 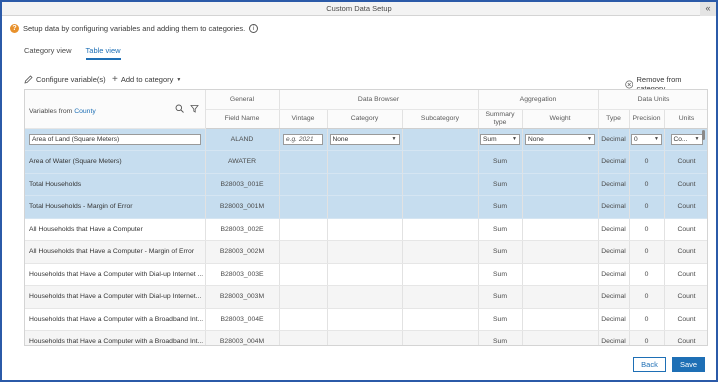 I want to click on view-tabs: Category view Table view, so click(x=72, y=53).